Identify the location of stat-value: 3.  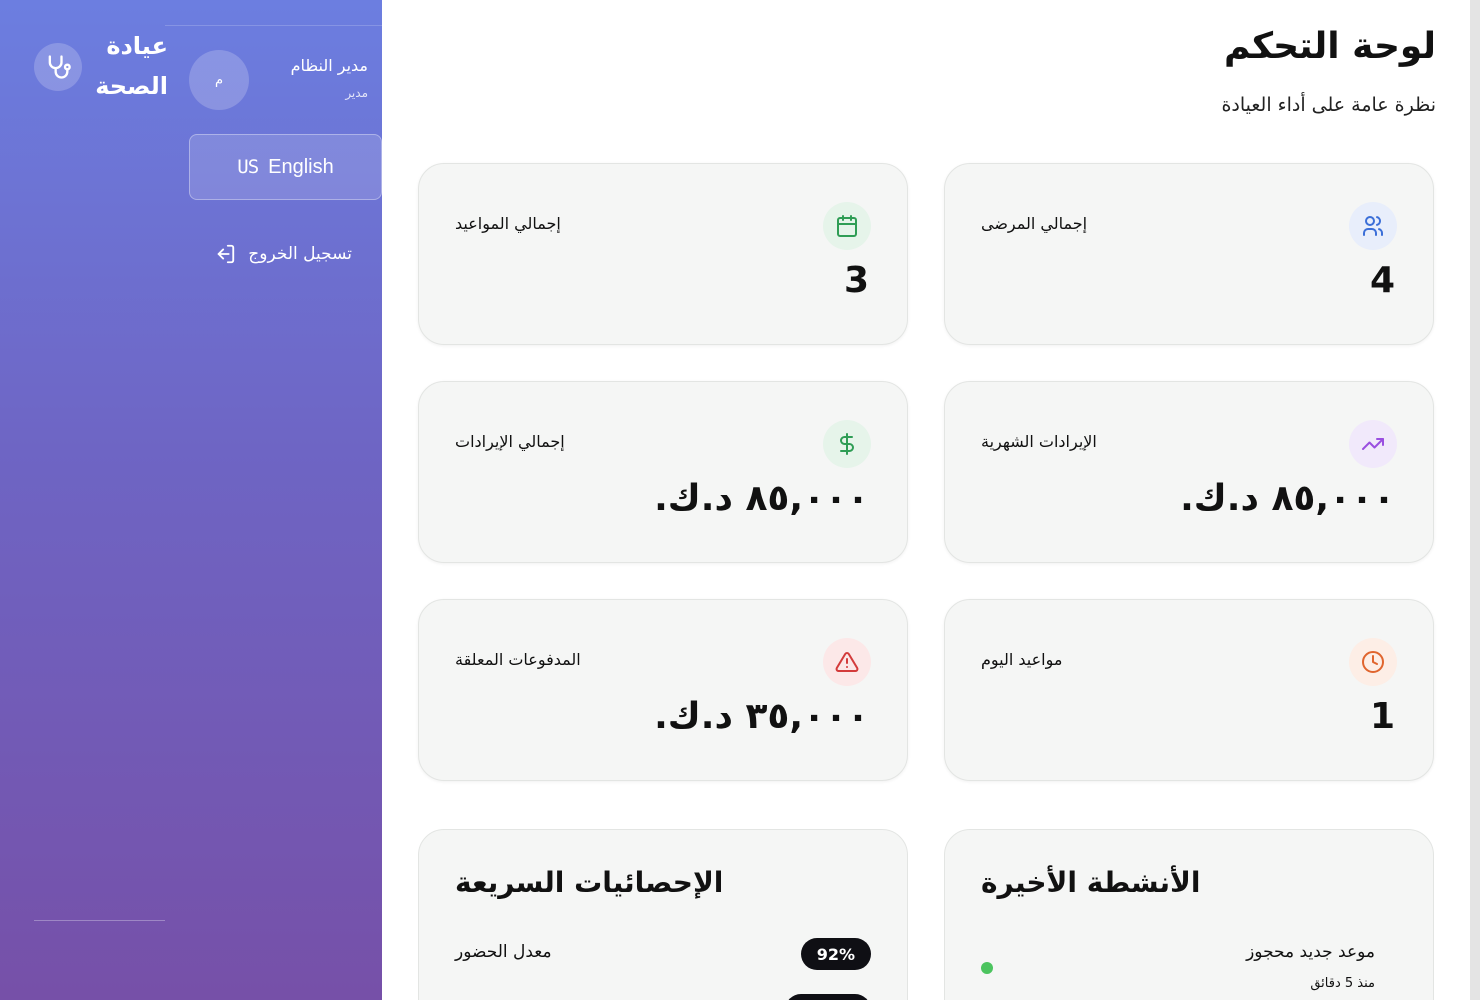
(856, 280).